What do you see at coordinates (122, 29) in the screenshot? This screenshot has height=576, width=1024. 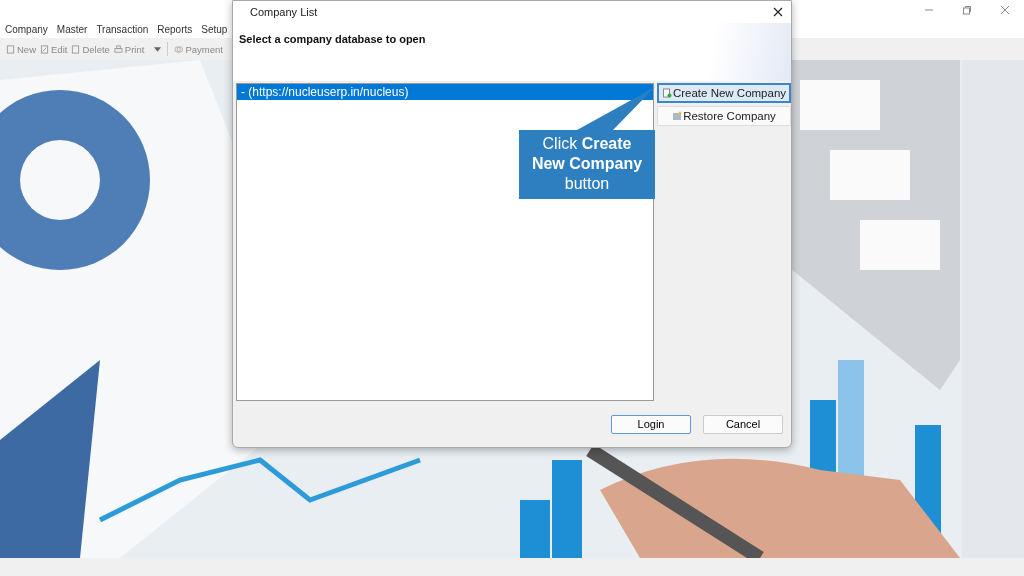 I see `menu-item: Transaction` at bounding box center [122, 29].